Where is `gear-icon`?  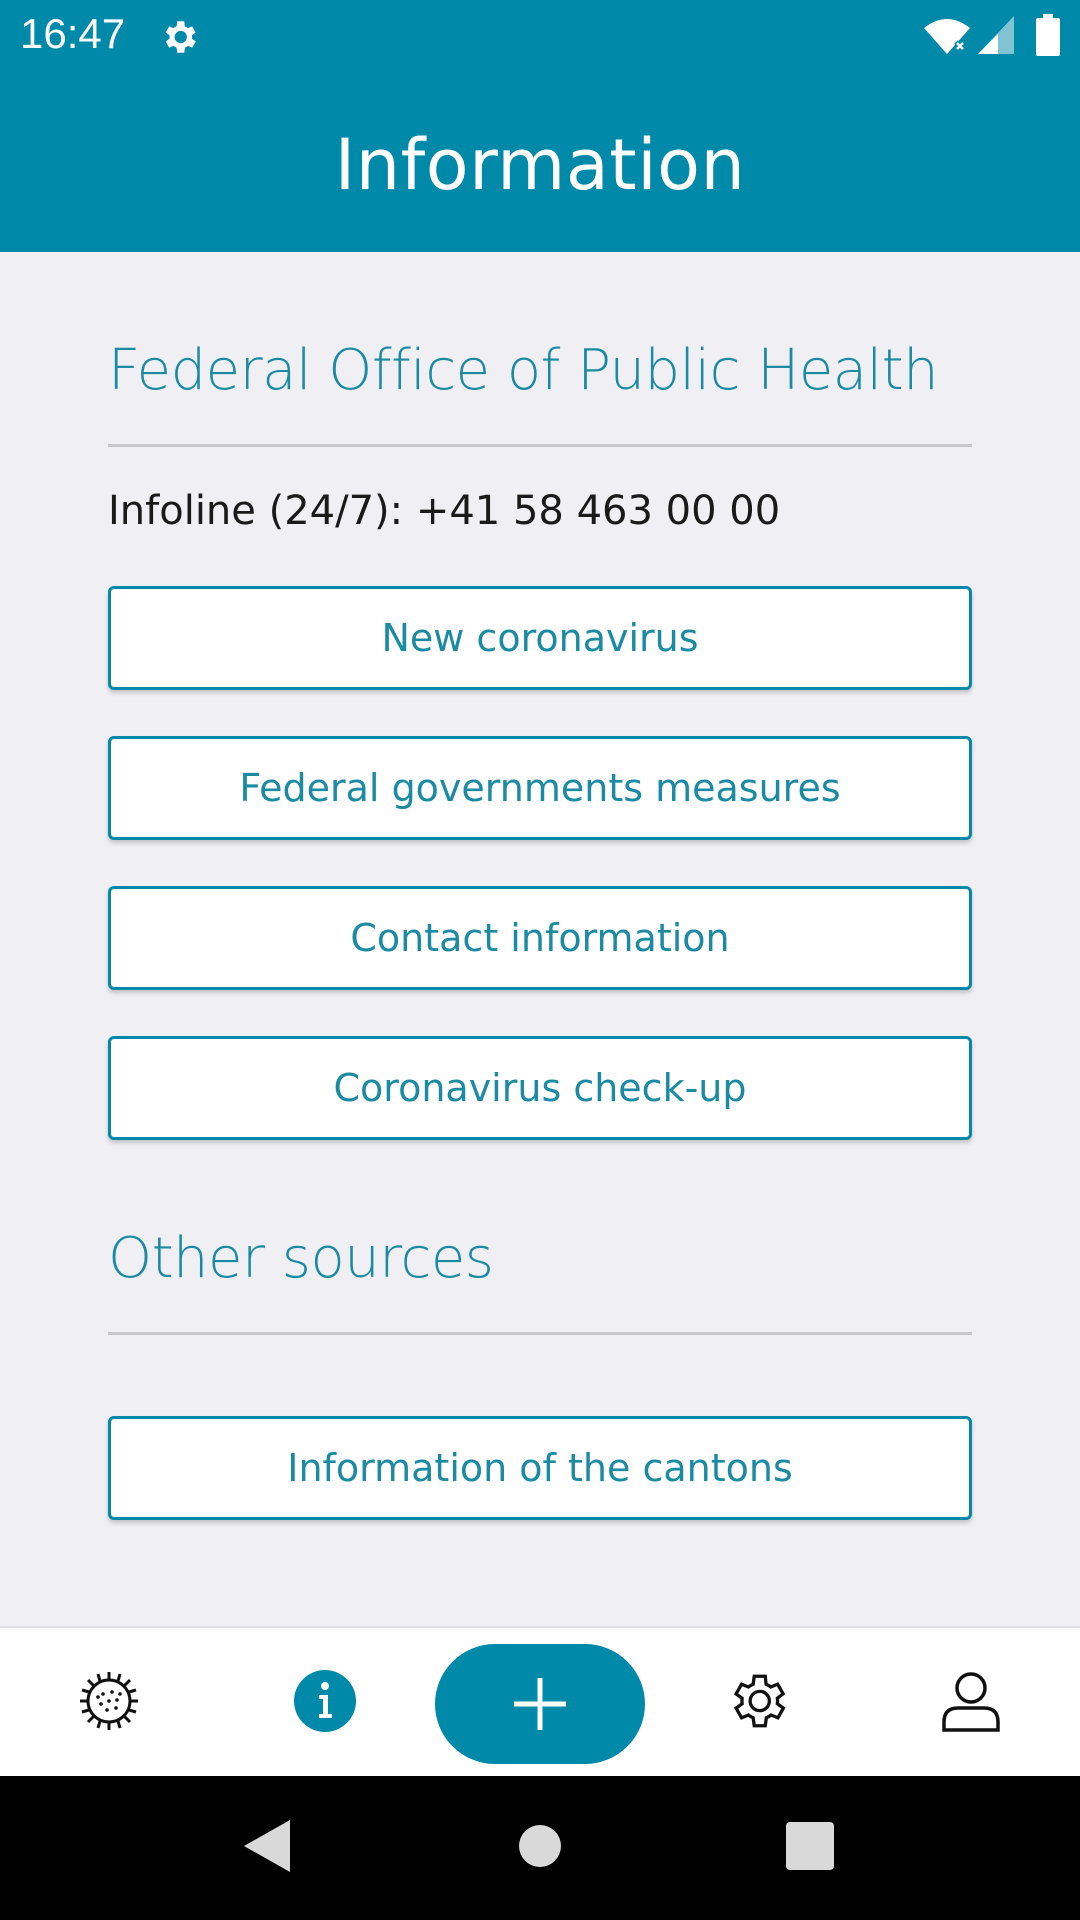
gear-icon is located at coordinates (180, 37).